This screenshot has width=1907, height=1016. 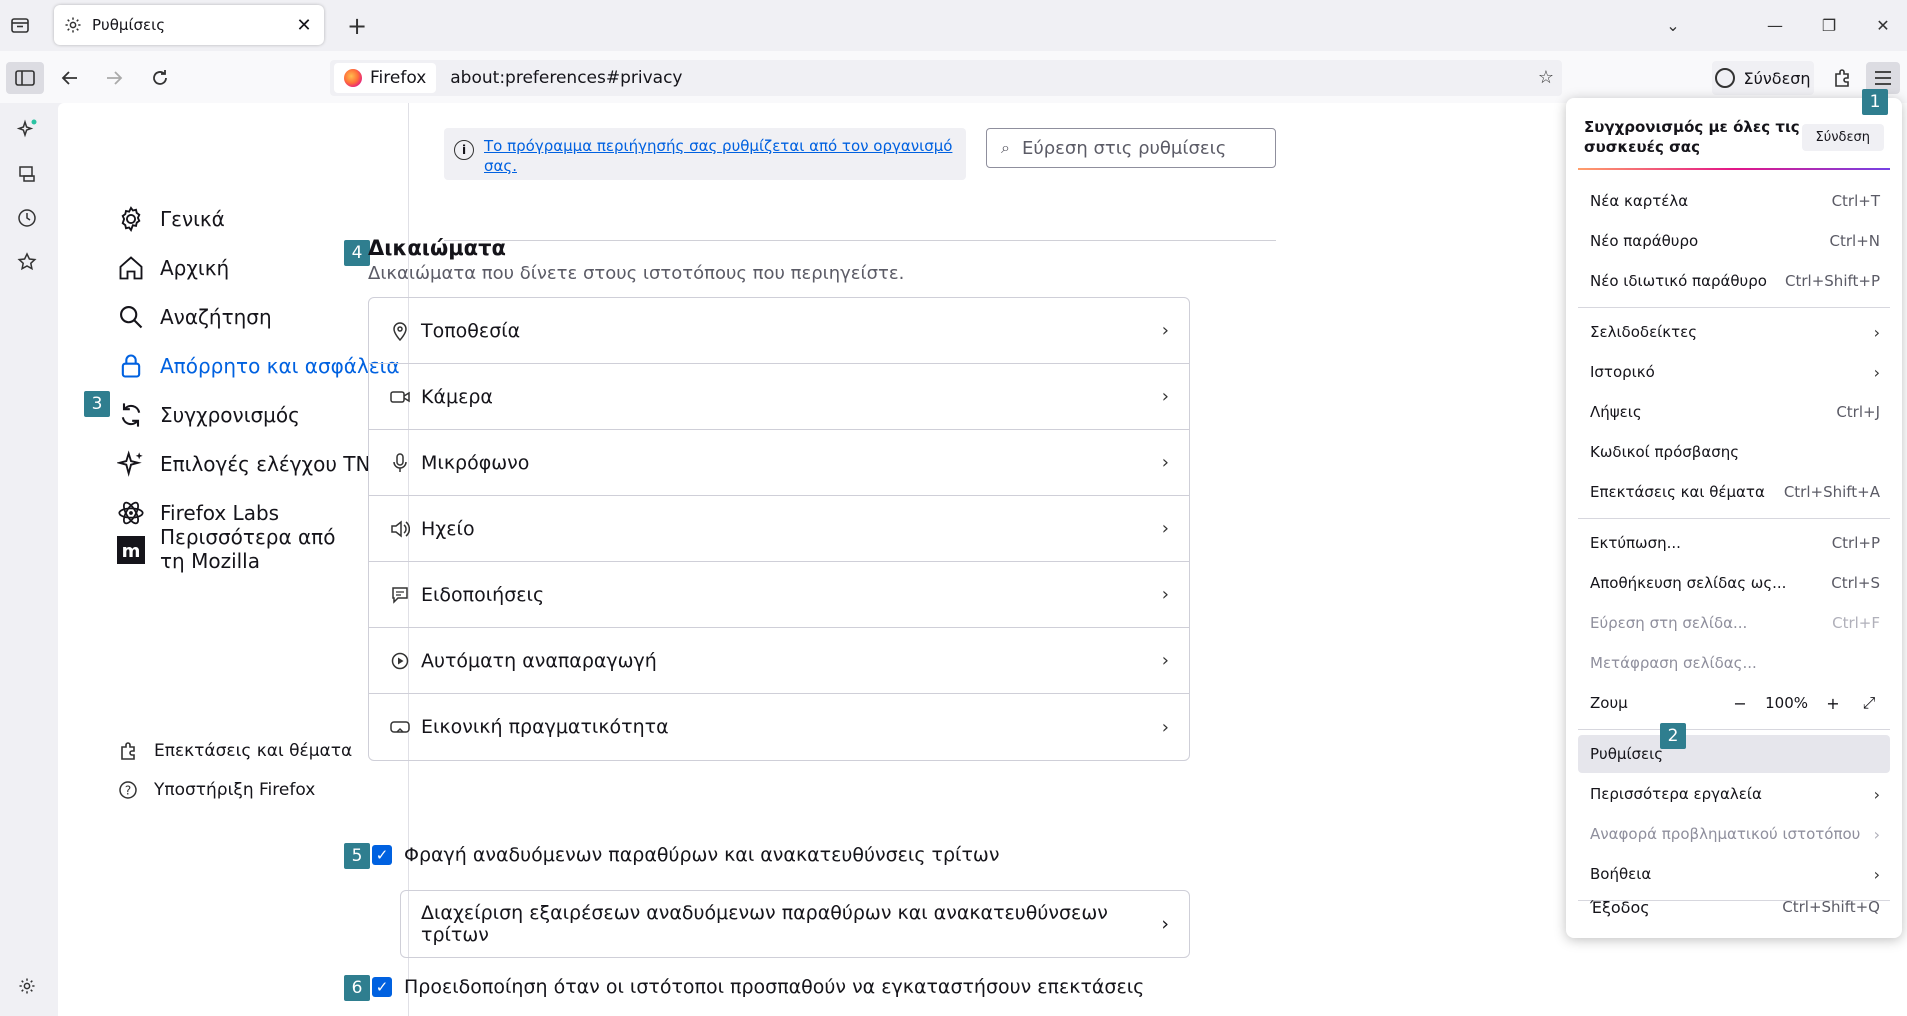 I want to click on category-label: Περισσότερα από τη Mozilla, so click(x=248, y=549).